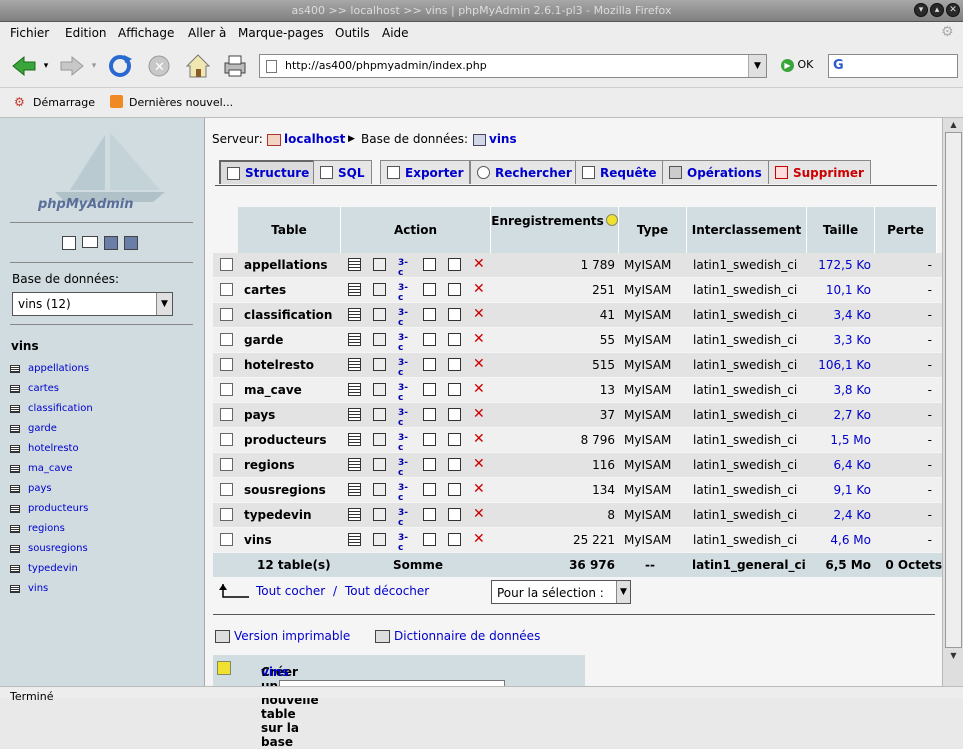 This screenshot has height=749, width=963. What do you see at coordinates (37, 528) in the screenshot?
I see `sidebar-item-table: regions` at bounding box center [37, 528].